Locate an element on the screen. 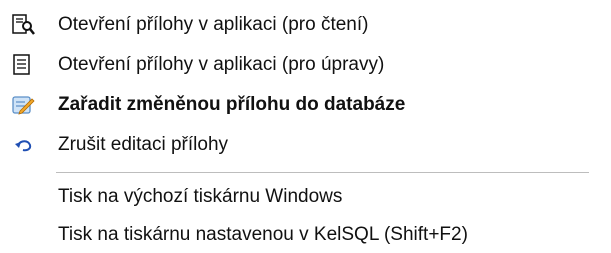 This screenshot has width=611, height=253. menu-separator is located at coordinates (322, 172).